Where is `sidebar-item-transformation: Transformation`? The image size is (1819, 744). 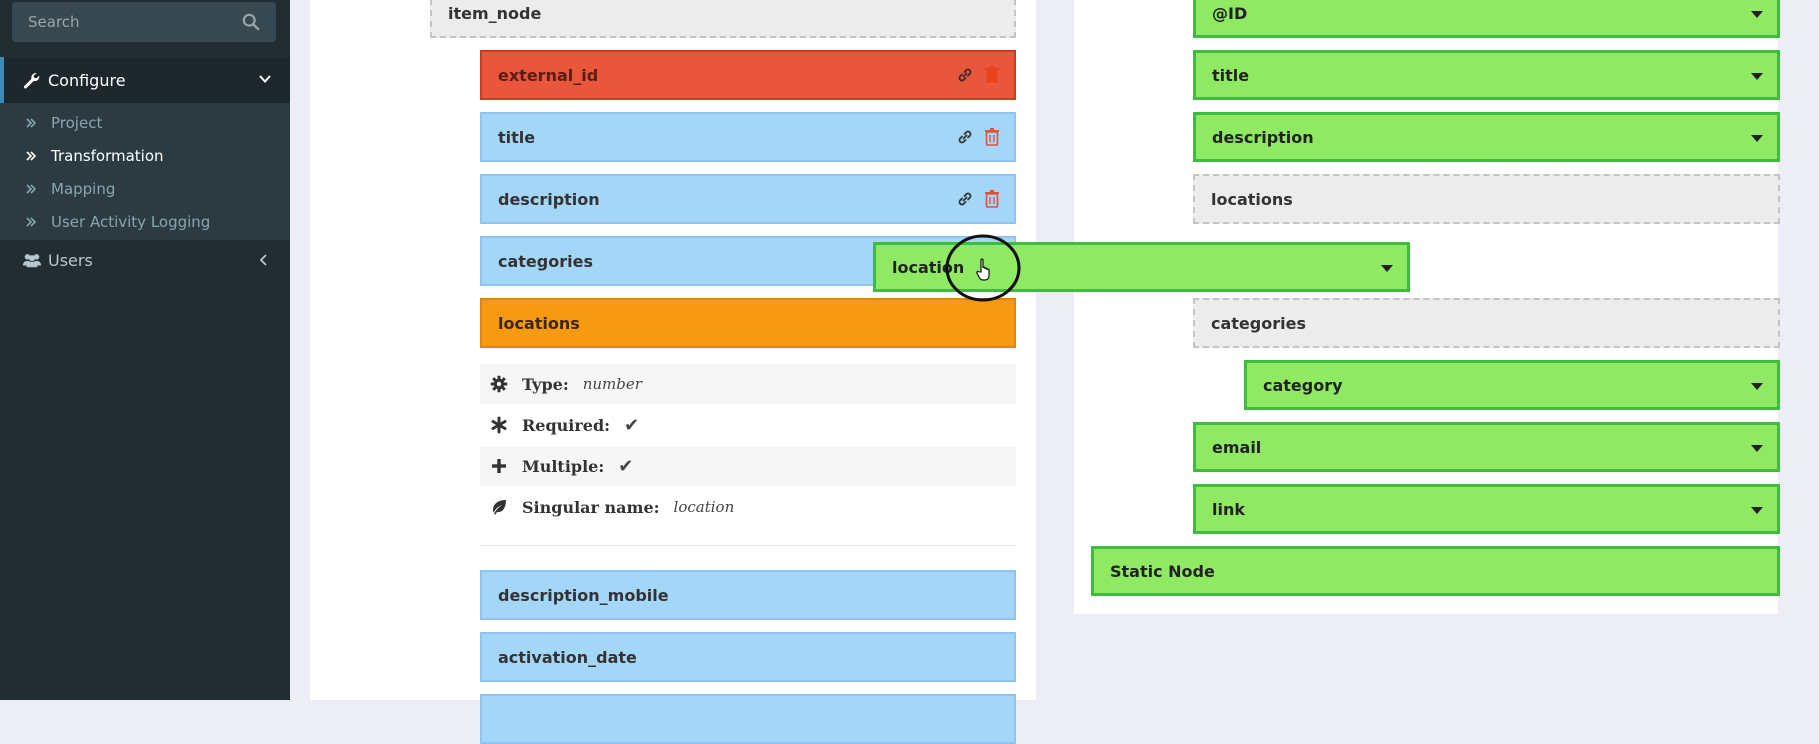 sidebar-item-transformation: Transformation is located at coordinates (94, 155).